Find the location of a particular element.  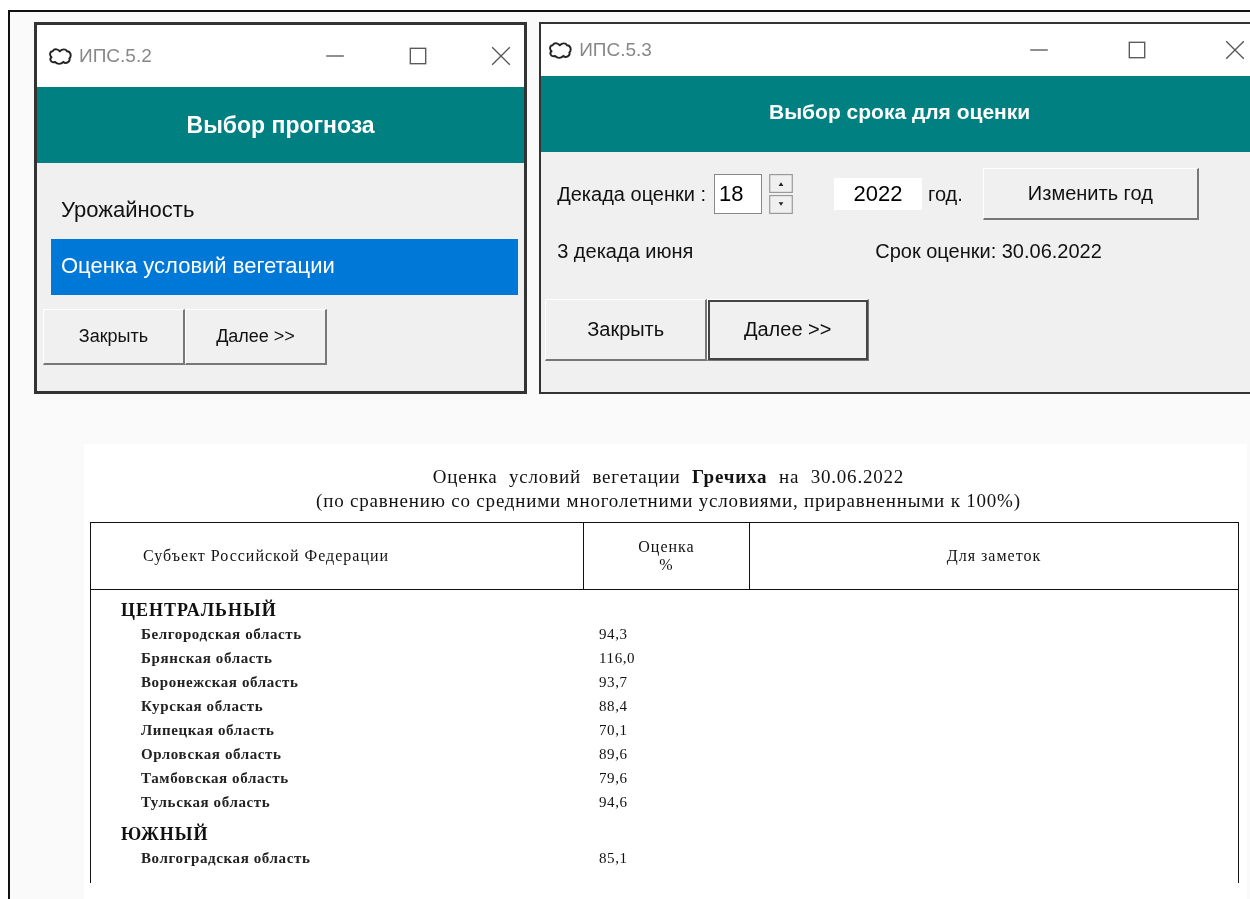

header-banner: Выбор срока для оценки is located at coordinates (895, 114).